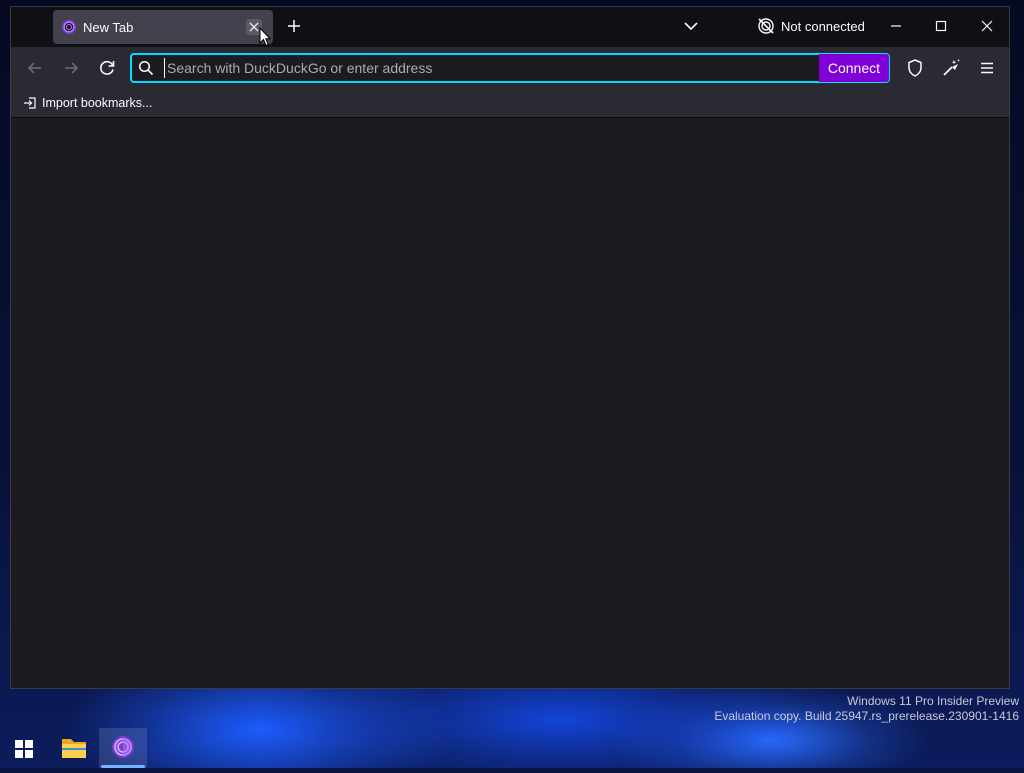 The image size is (1024, 773). What do you see at coordinates (146, 68) in the screenshot?
I see `search-icon` at bounding box center [146, 68].